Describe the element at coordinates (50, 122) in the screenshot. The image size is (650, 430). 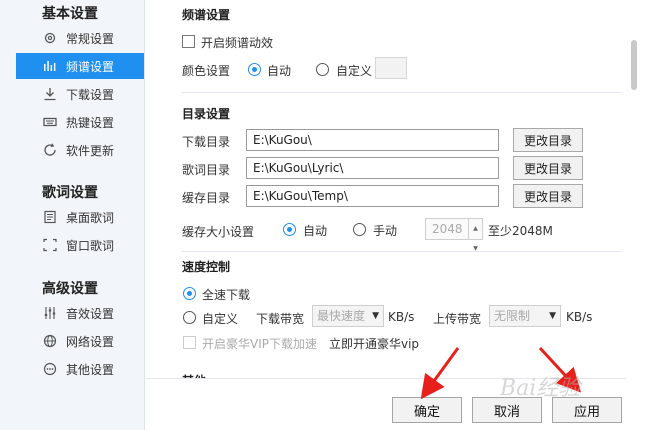
I see `keyboard-icon` at that location.